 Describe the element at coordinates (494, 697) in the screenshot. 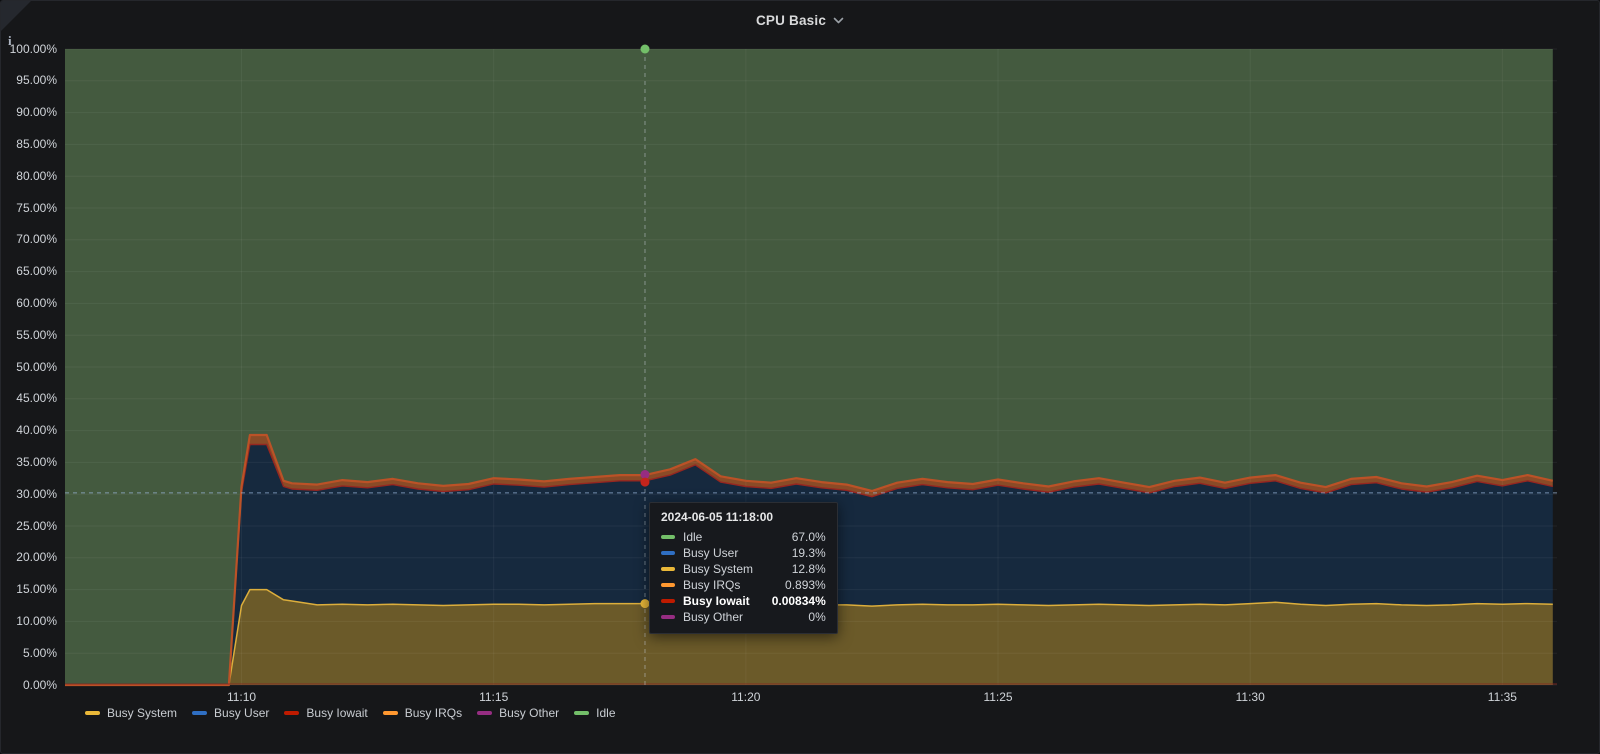

I see `x-axis-label: 11:15` at that location.